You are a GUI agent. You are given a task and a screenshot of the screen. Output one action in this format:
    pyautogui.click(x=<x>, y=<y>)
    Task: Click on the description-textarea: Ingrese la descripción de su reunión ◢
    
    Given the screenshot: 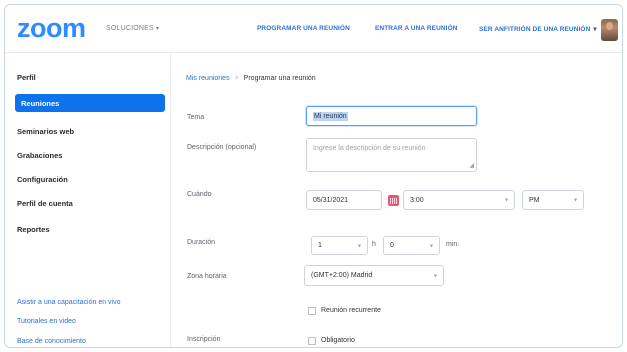 What is the action you would take?
    pyautogui.click(x=391, y=155)
    